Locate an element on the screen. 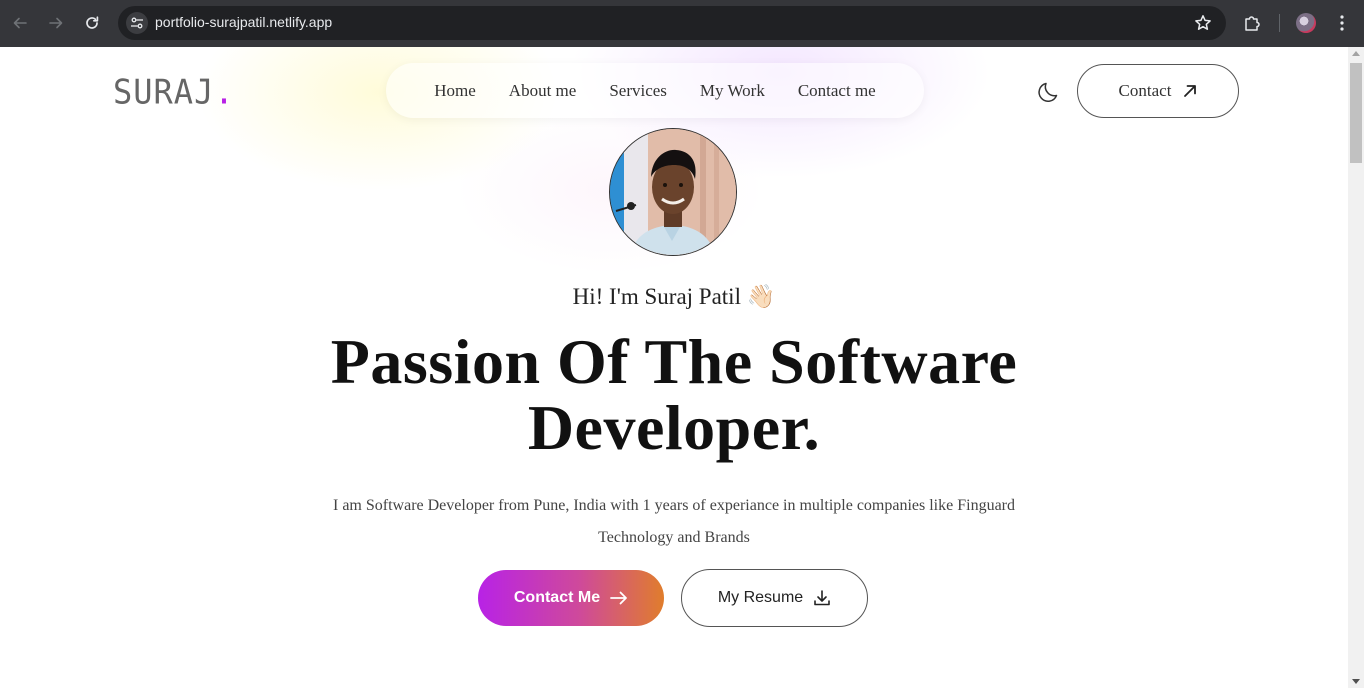 The height and width of the screenshot is (688, 1364). my-resume-button: My Resume is located at coordinates (774, 598).